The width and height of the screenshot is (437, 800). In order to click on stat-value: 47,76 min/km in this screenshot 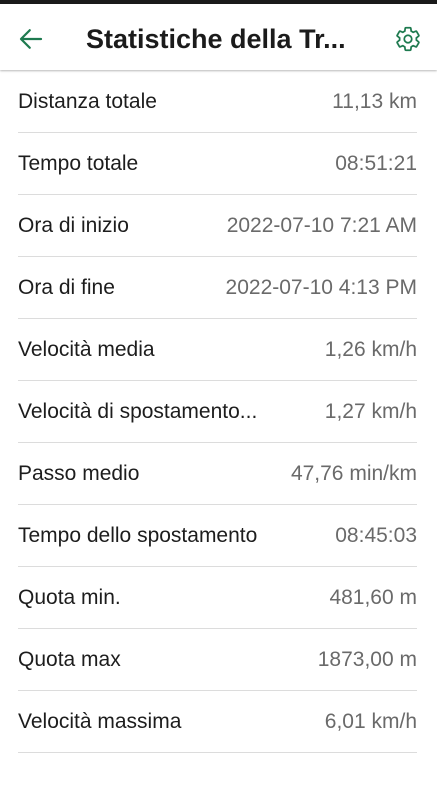, I will do `click(353, 473)`.